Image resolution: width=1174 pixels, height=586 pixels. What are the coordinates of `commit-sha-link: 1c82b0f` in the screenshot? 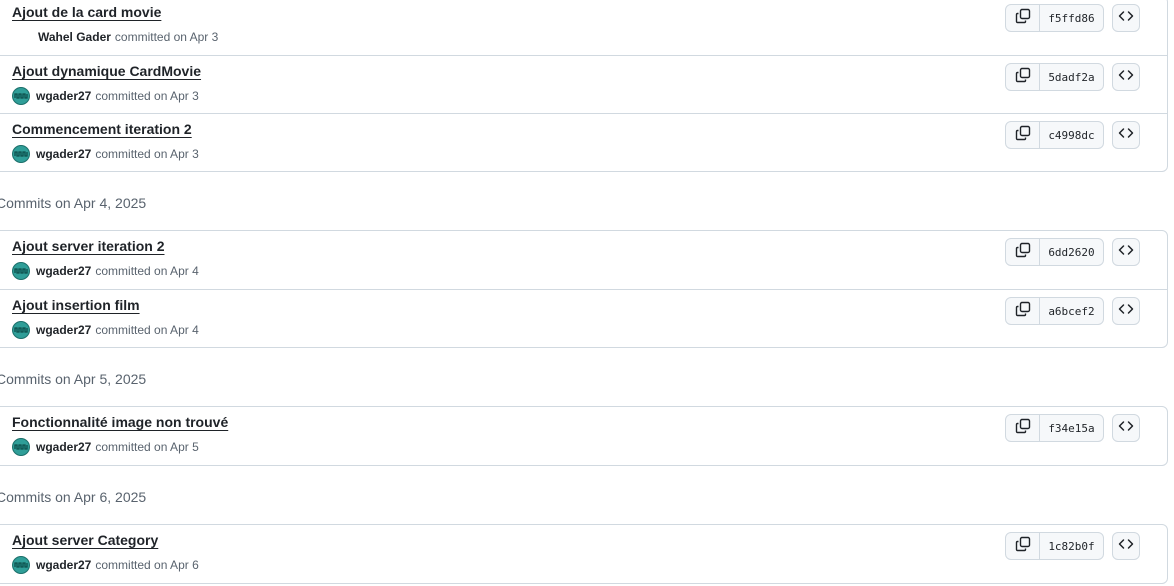 It's located at (1071, 546).